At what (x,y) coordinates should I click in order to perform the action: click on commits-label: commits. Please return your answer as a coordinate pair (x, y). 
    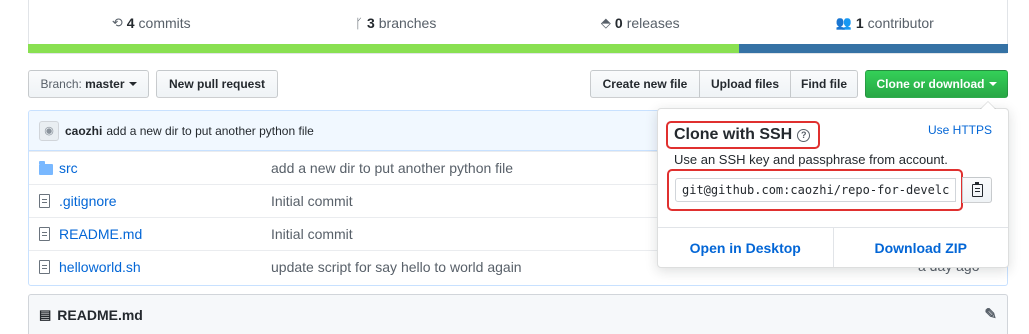
    Looking at the image, I should click on (164, 23).